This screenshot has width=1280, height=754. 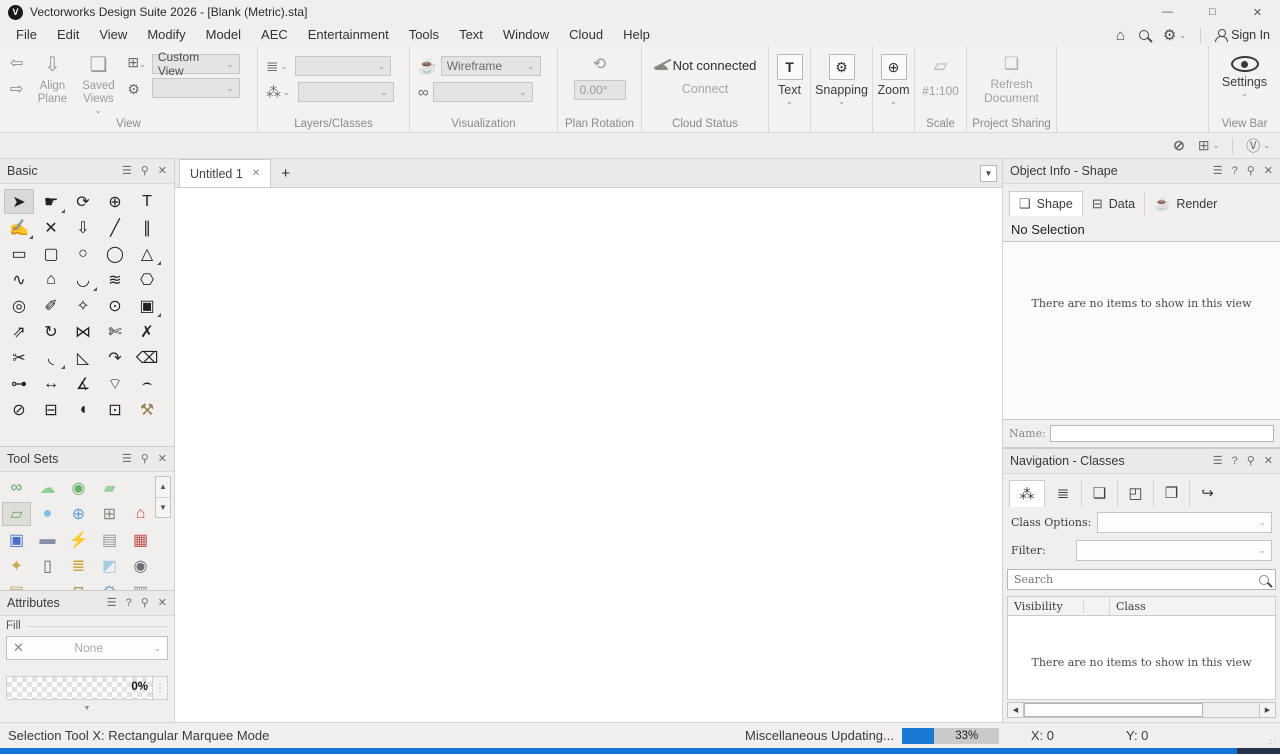 What do you see at coordinates (78, 566) in the screenshot?
I see `toolset-cable-bundle: ≣` at bounding box center [78, 566].